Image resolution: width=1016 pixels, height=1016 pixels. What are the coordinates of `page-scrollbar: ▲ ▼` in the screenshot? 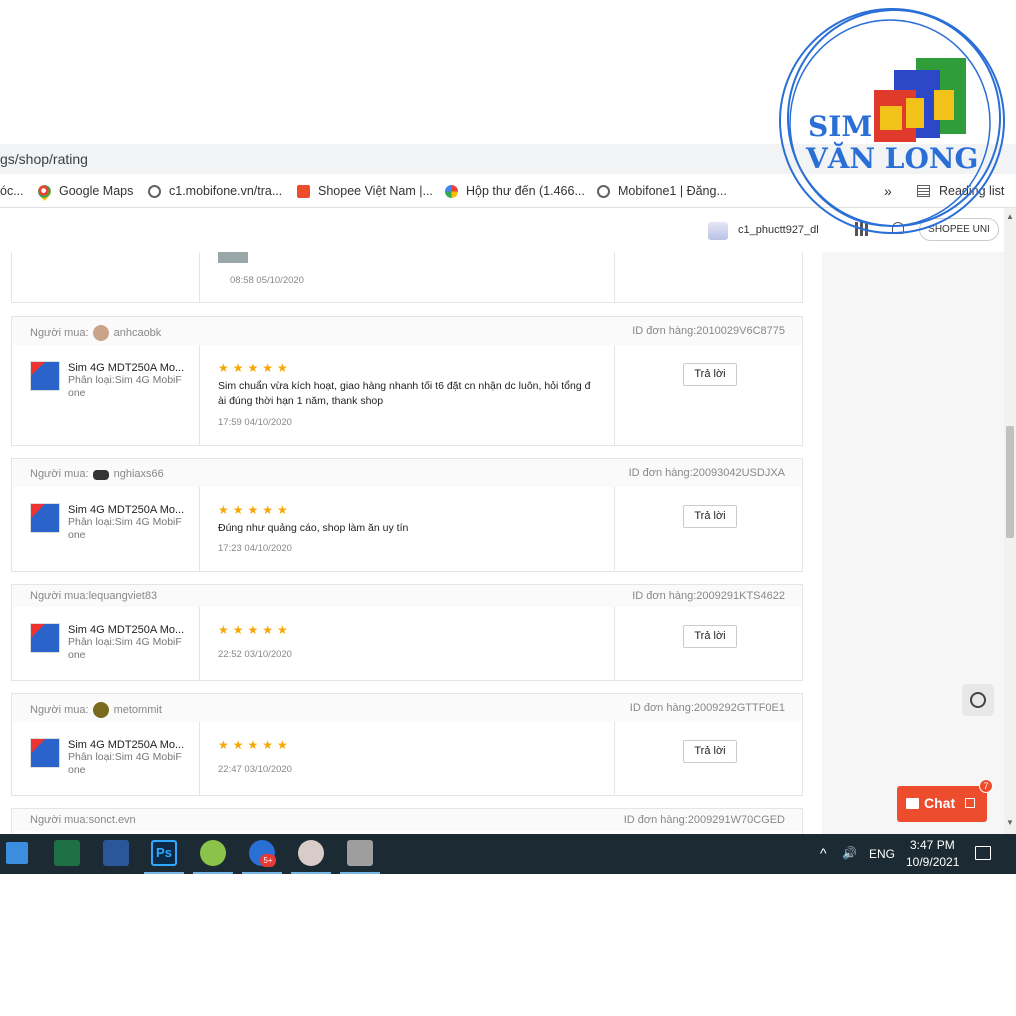 It's located at (1010, 521).